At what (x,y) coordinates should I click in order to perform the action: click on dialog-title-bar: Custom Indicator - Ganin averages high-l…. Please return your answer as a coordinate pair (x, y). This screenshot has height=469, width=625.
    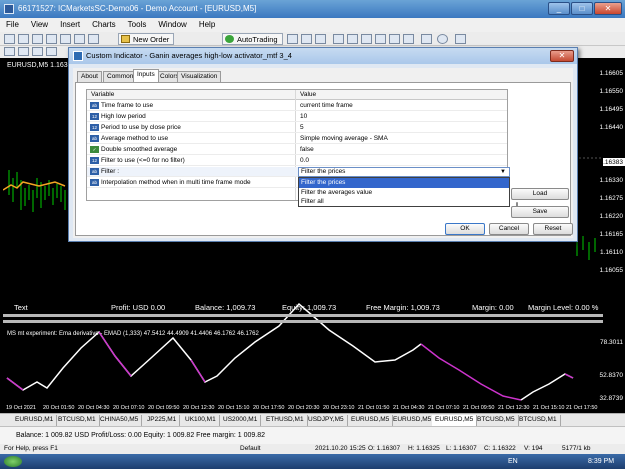
    Looking at the image, I should click on (323, 56).